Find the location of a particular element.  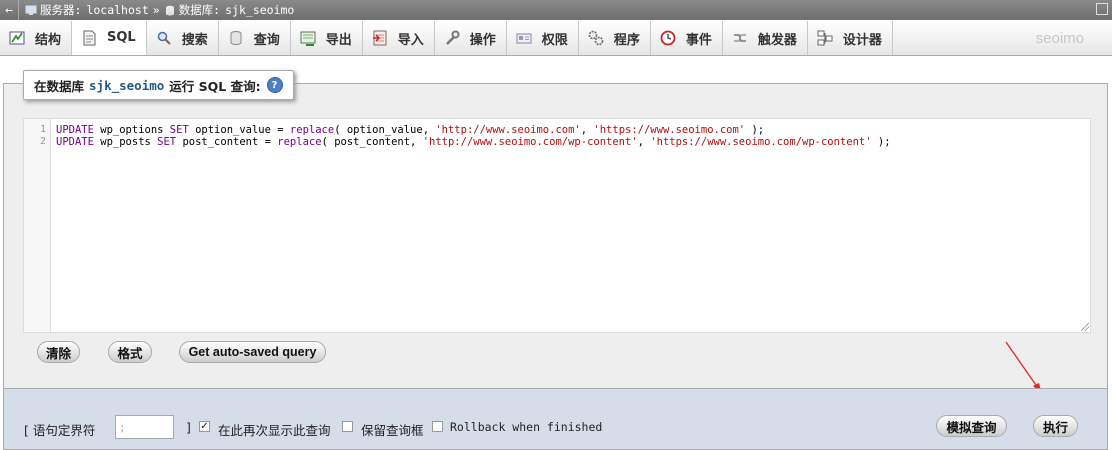

tab-triggers: 触发器 is located at coordinates (765, 38).